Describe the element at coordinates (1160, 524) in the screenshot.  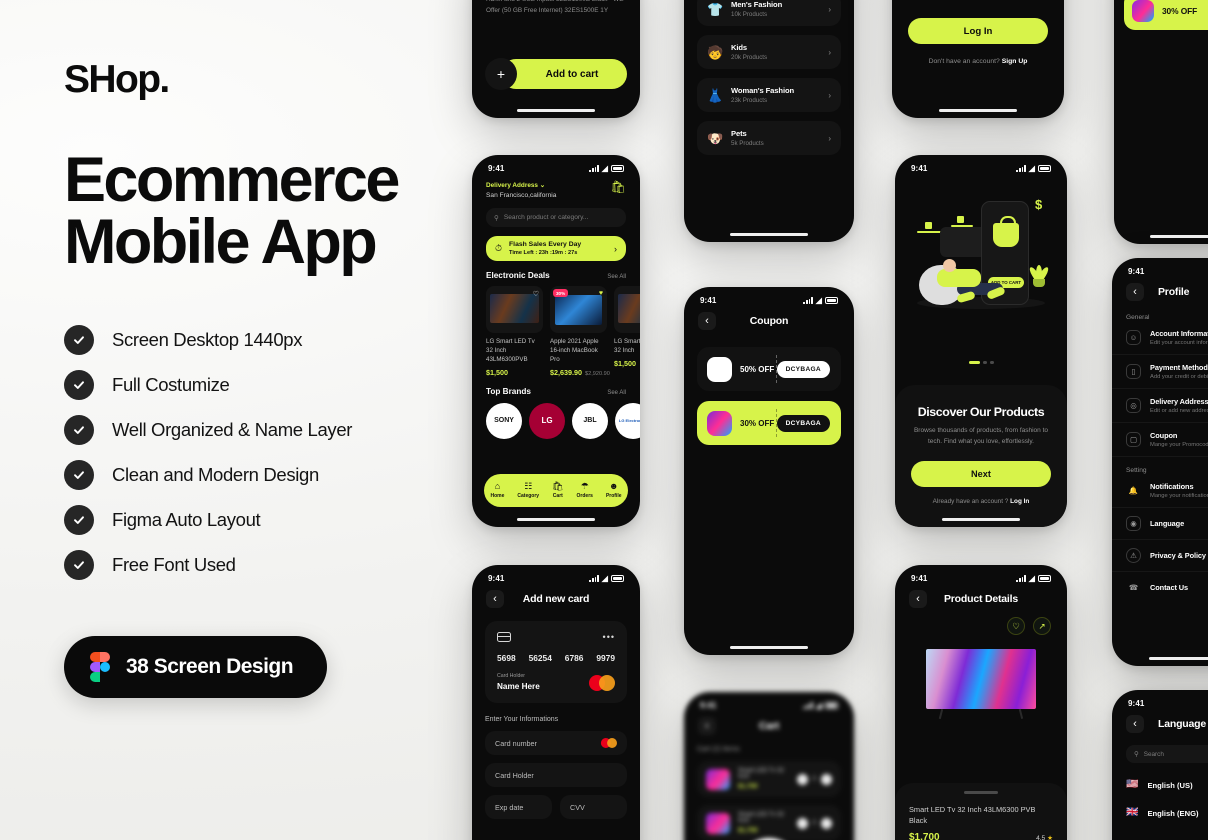
I see `profile-row-language: ◉ Language` at that location.